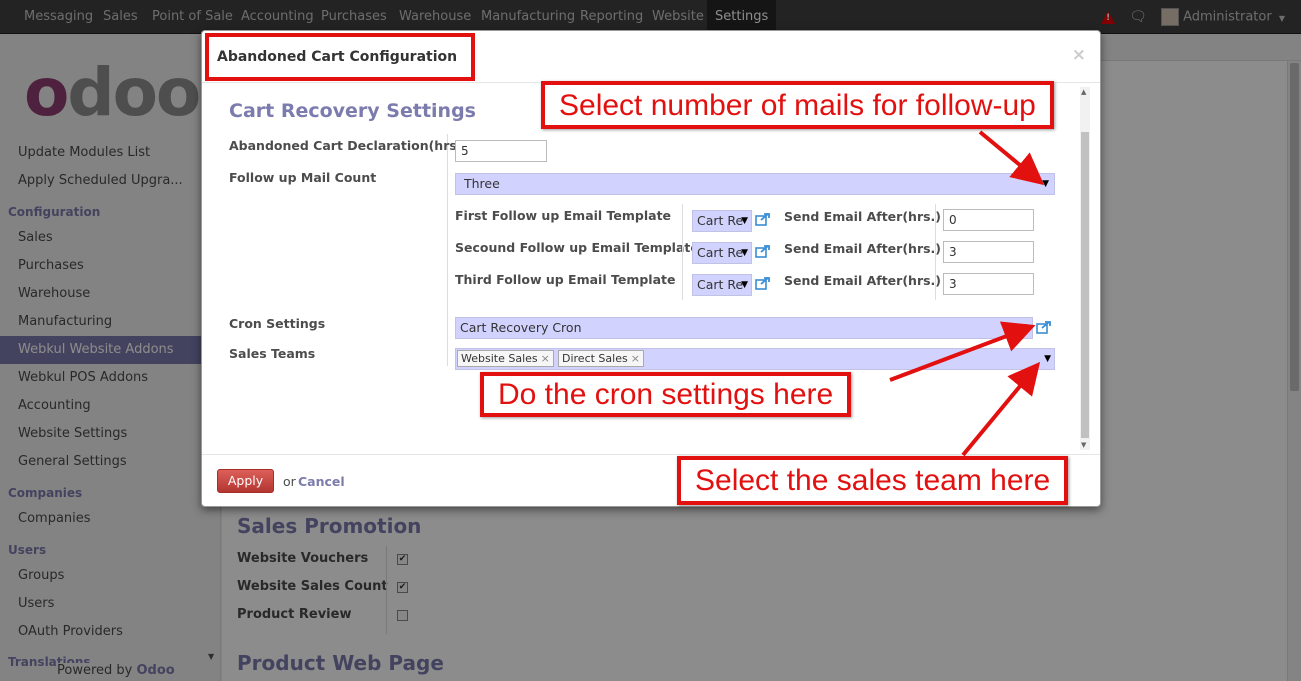 Image resolution: width=1301 pixels, height=681 pixels. I want to click on cron-callout: Do the cron settings here, so click(666, 394).